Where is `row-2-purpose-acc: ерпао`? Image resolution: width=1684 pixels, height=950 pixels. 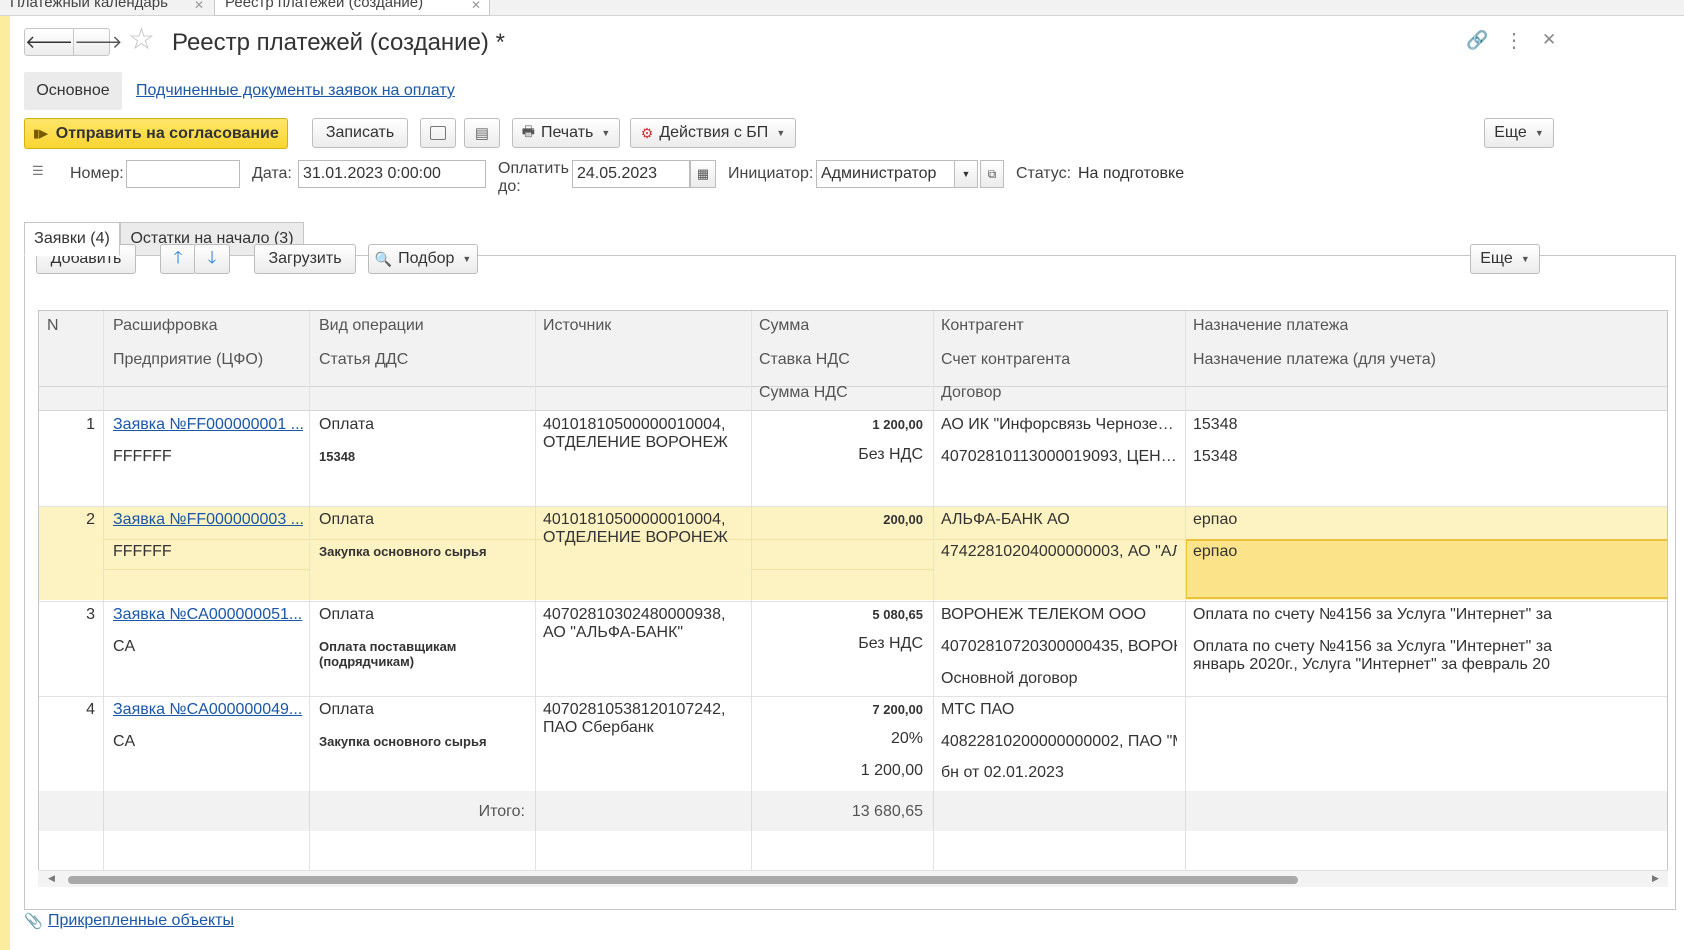
row-2-purpose-acc: ерпао is located at coordinates (1215, 552).